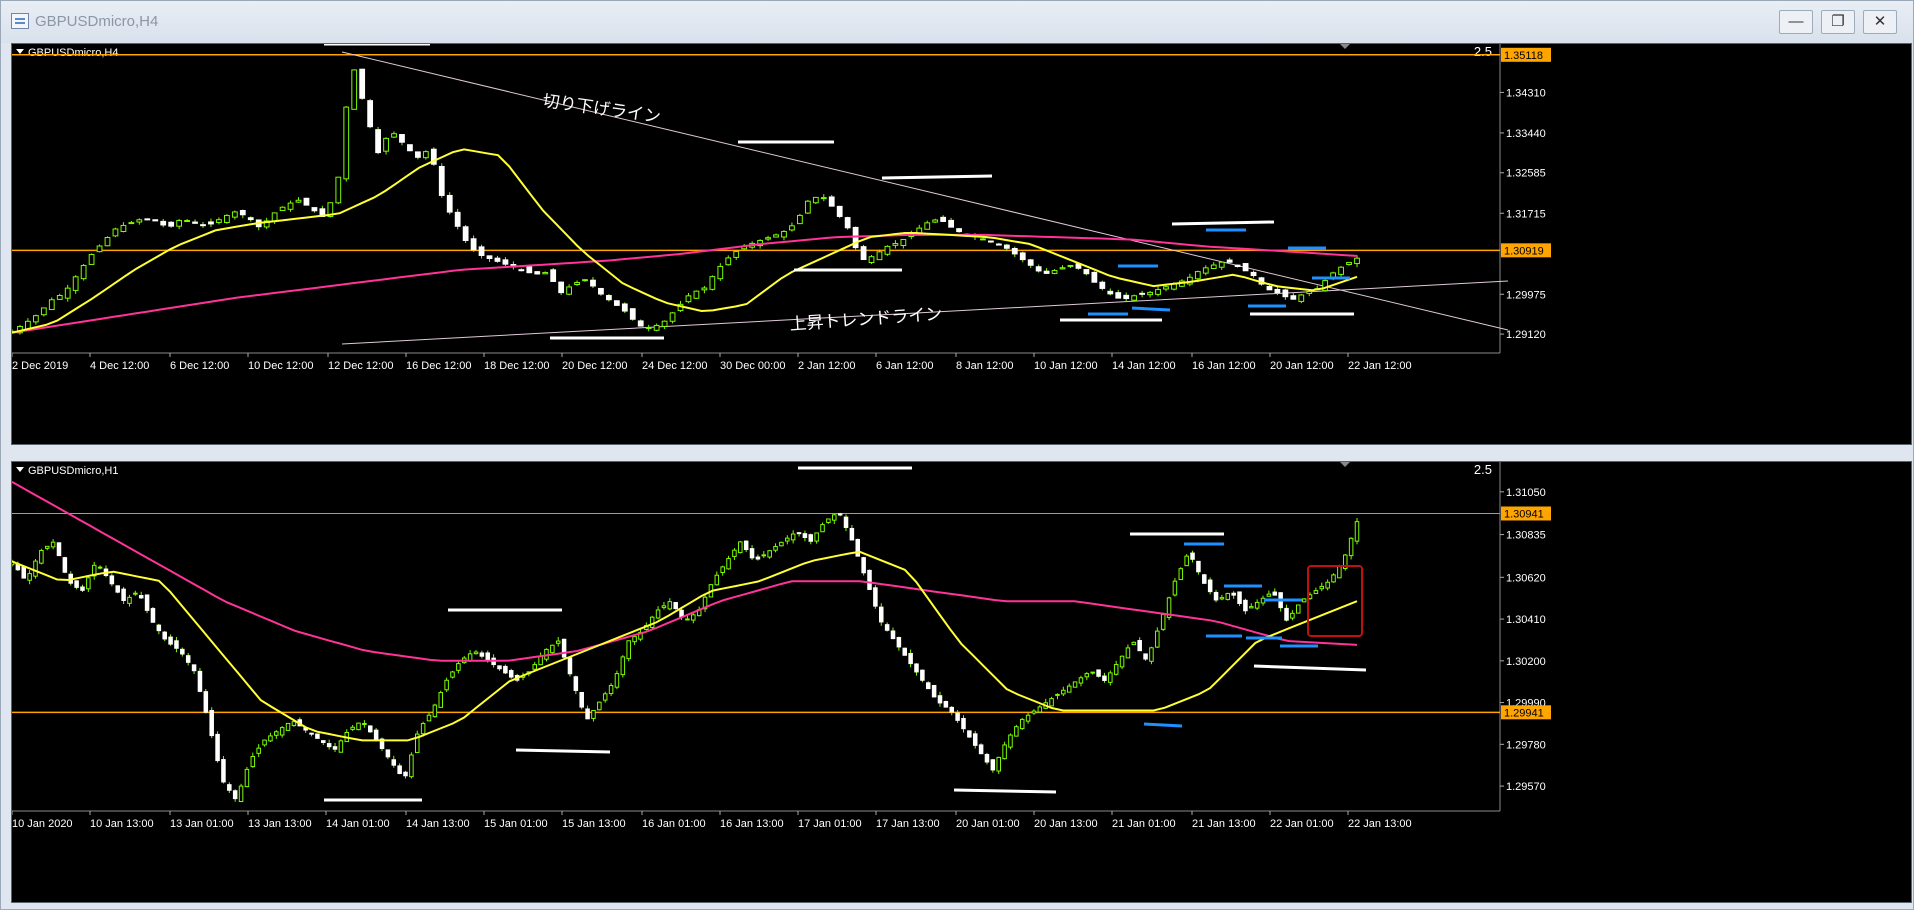 This screenshot has width=1914, height=910. Describe the element at coordinates (905, 366) in the screenshot. I see `x-tick-label: 6 Jan 12:00` at that location.